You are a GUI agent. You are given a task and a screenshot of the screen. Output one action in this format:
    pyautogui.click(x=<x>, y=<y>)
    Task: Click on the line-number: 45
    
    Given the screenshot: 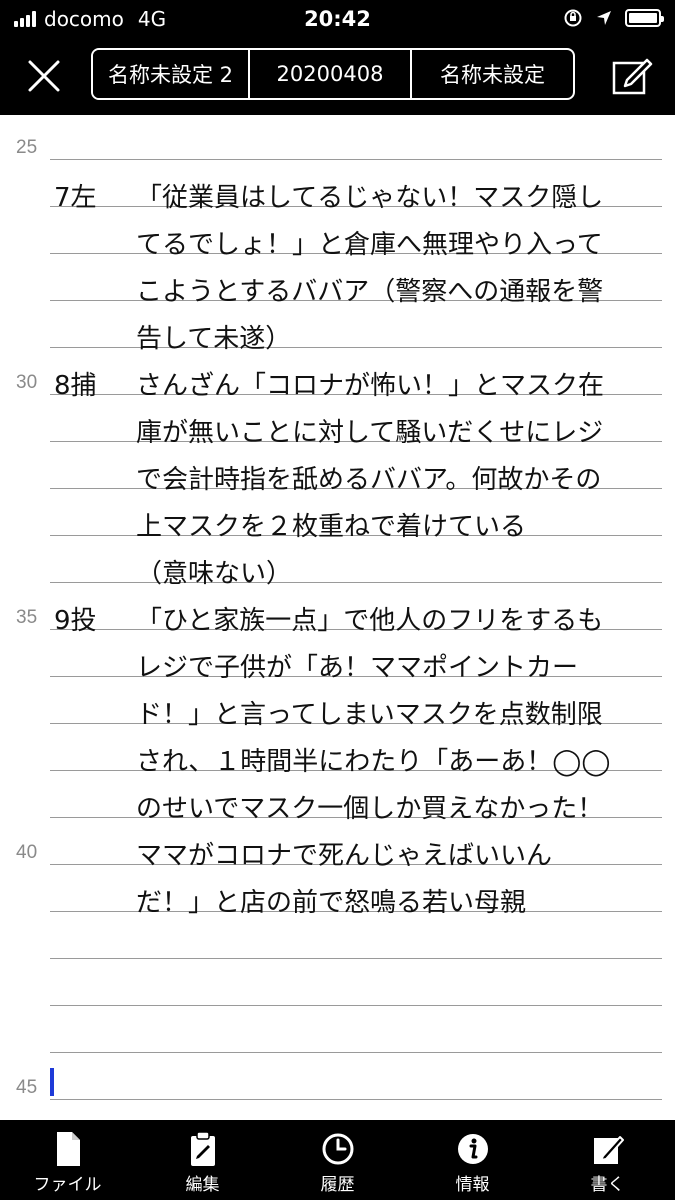 What is the action you would take?
    pyautogui.click(x=27, y=1087)
    